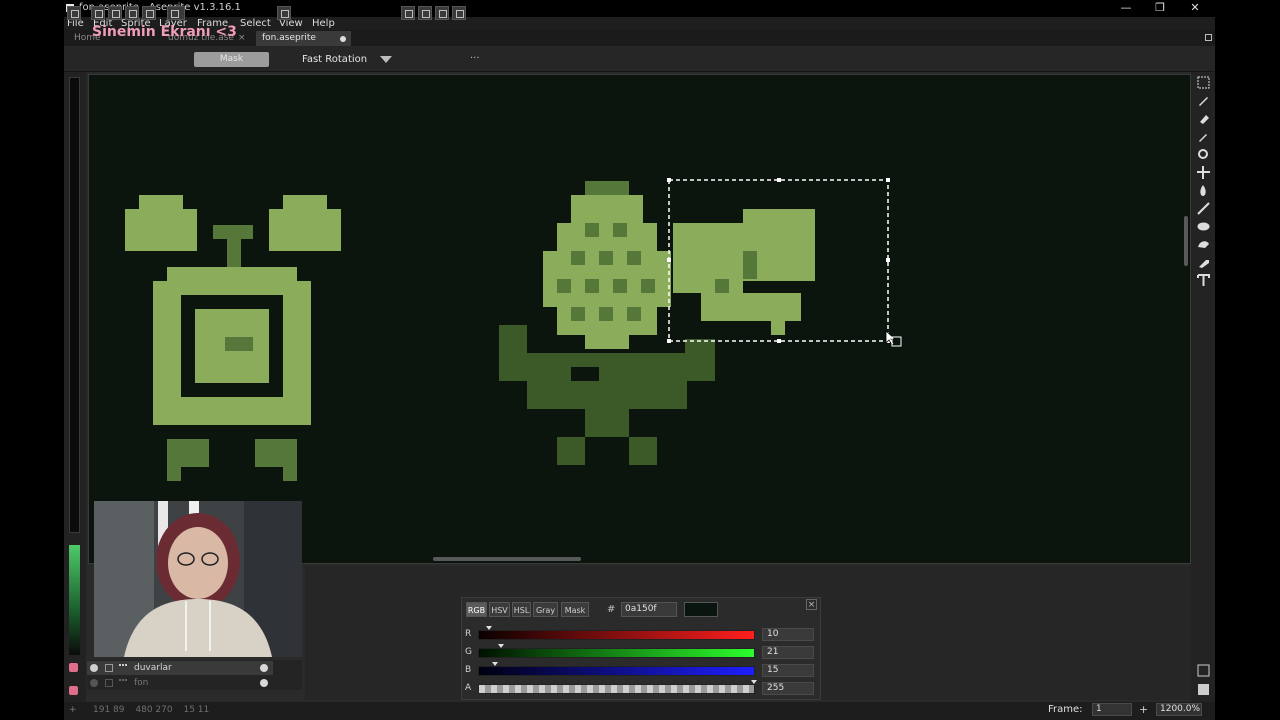 This screenshot has width=1280, height=720. Describe the element at coordinates (335, 59) in the screenshot. I see `rotation-algorithm-value: Fast Rotation` at that location.